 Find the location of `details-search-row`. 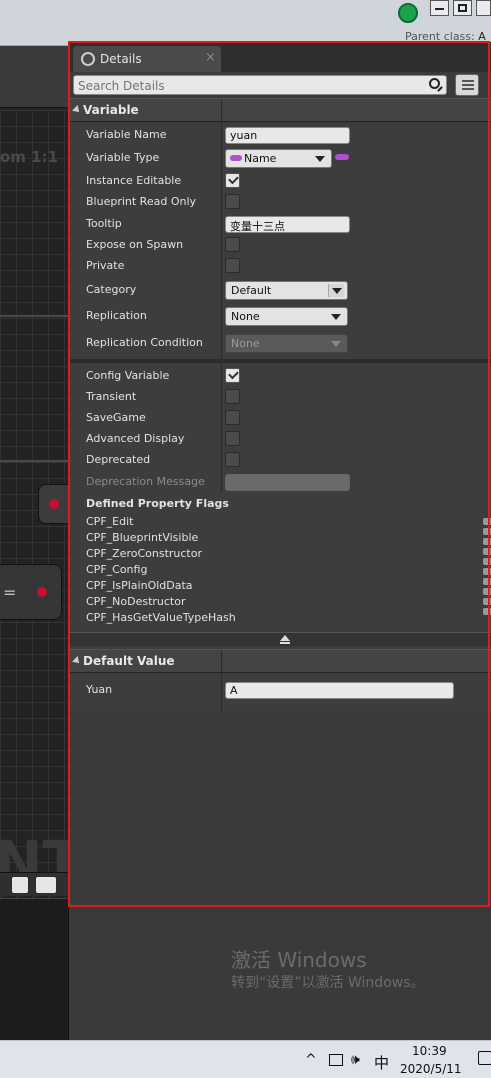

details-search-row is located at coordinates (280, 85).